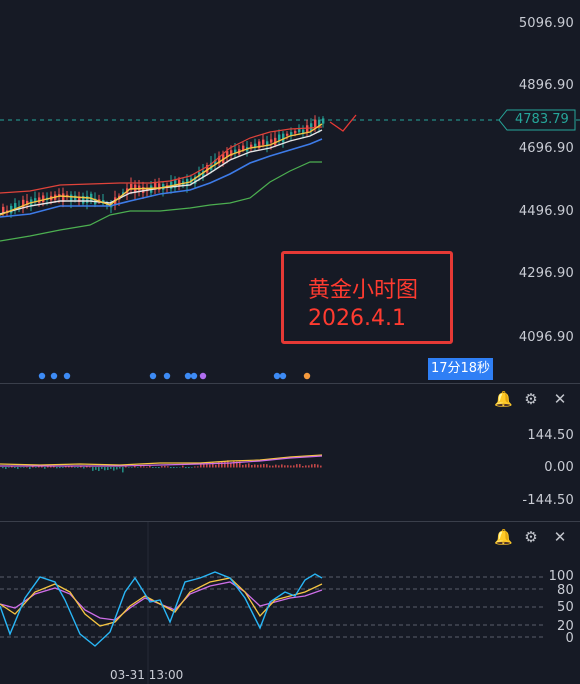 The width and height of the screenshot is (580, 684). Describe the element at coordinates (537, 120) in the screenshot. I see `current-price-tag: 4783.79` at that location.